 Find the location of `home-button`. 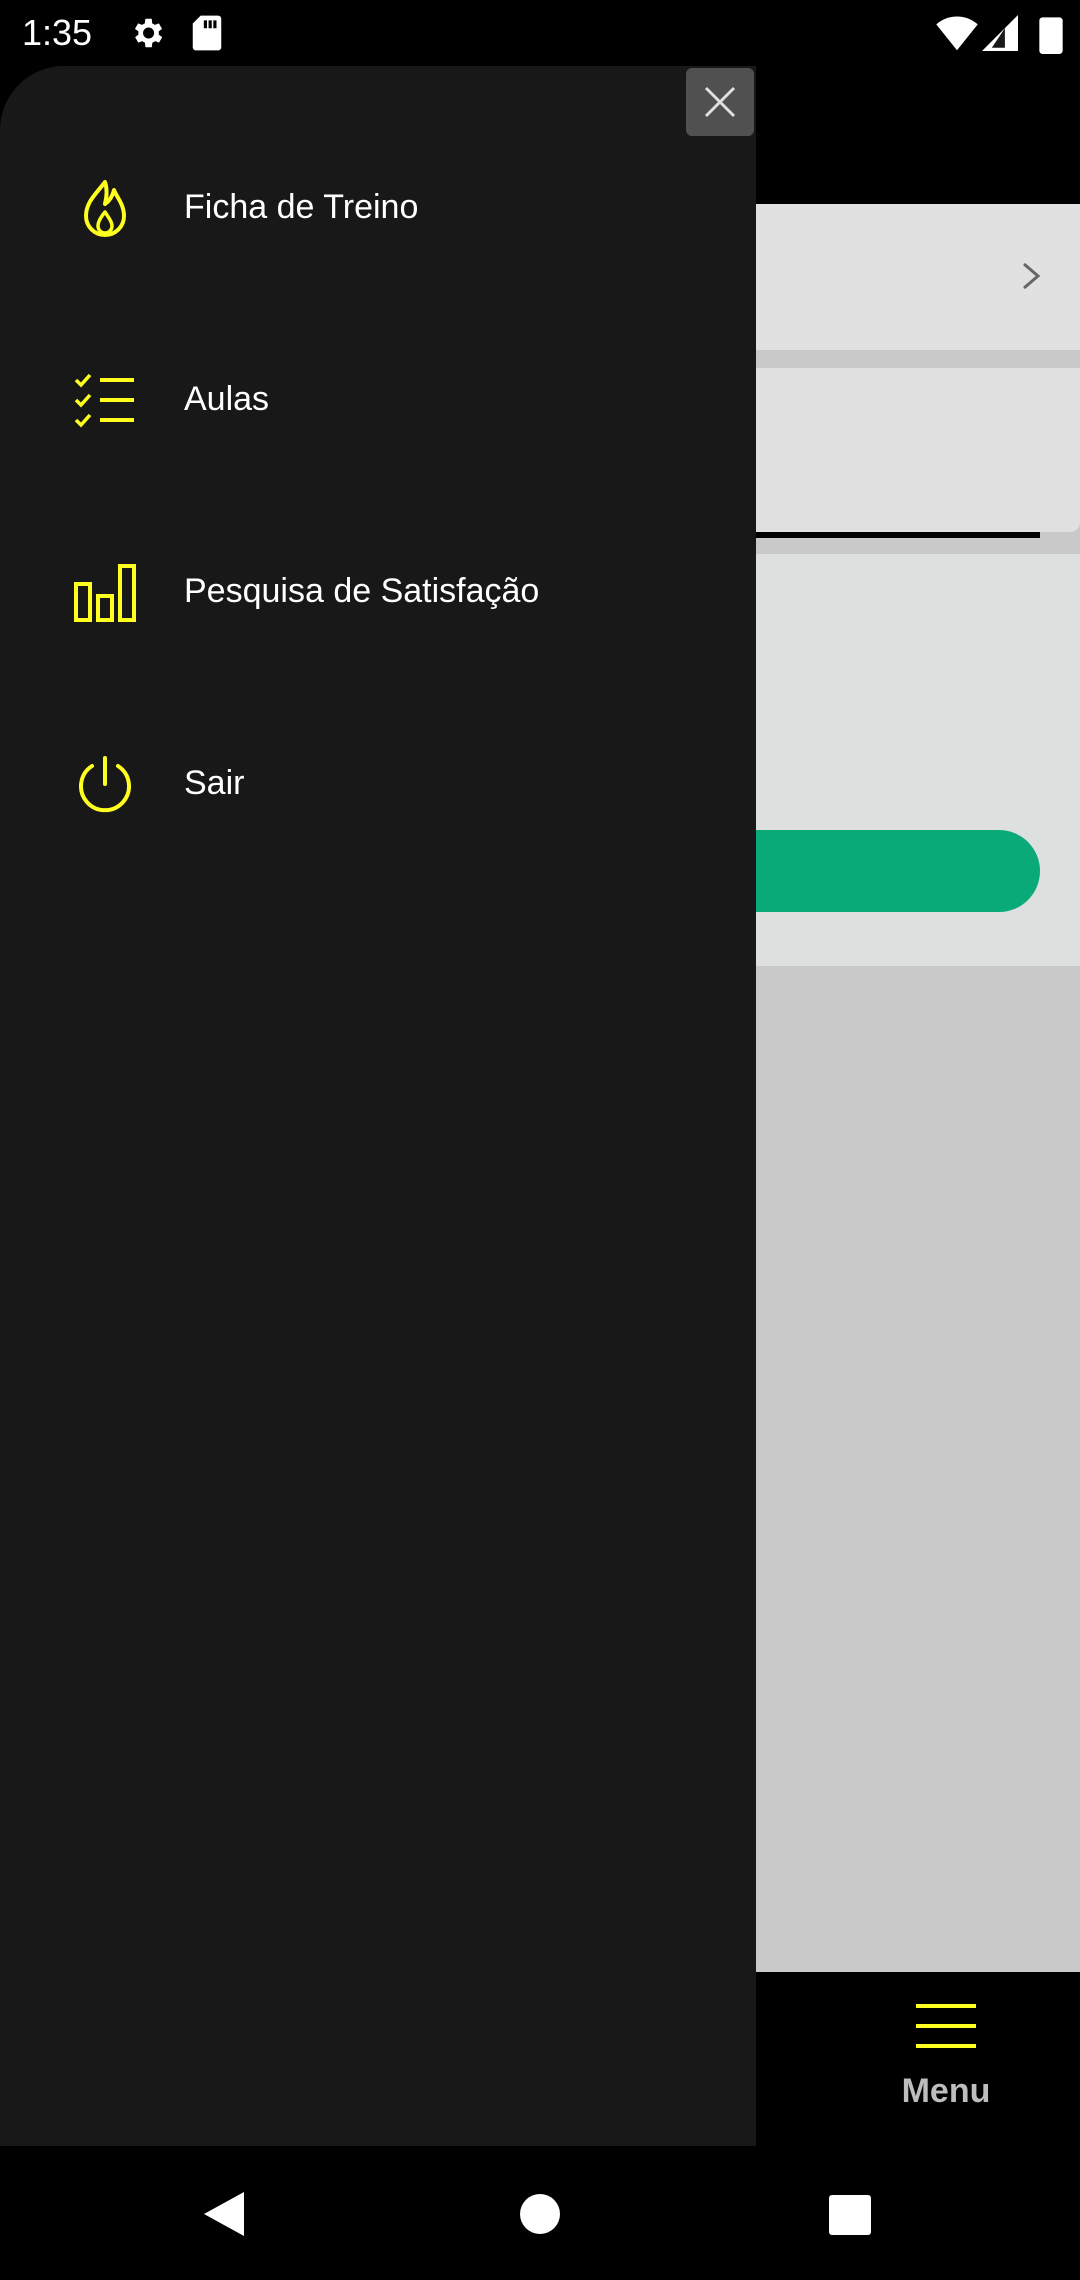

home-button is located at coordinates (540, 2216).